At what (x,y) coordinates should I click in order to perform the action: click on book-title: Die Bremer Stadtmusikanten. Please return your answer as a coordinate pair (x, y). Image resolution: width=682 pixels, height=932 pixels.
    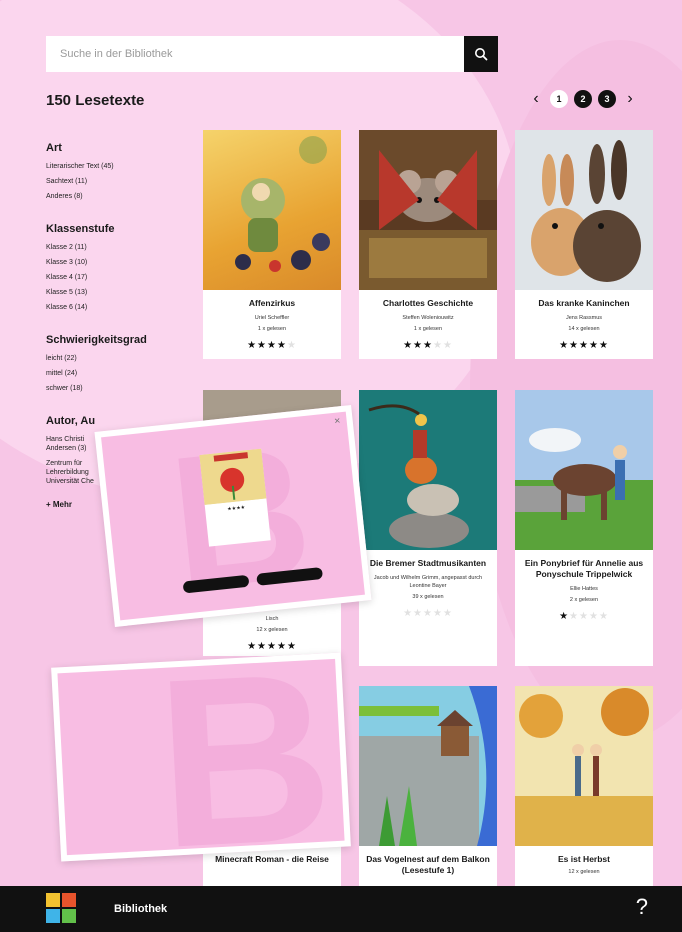
    Looking at the image, I should click on (428, 563).